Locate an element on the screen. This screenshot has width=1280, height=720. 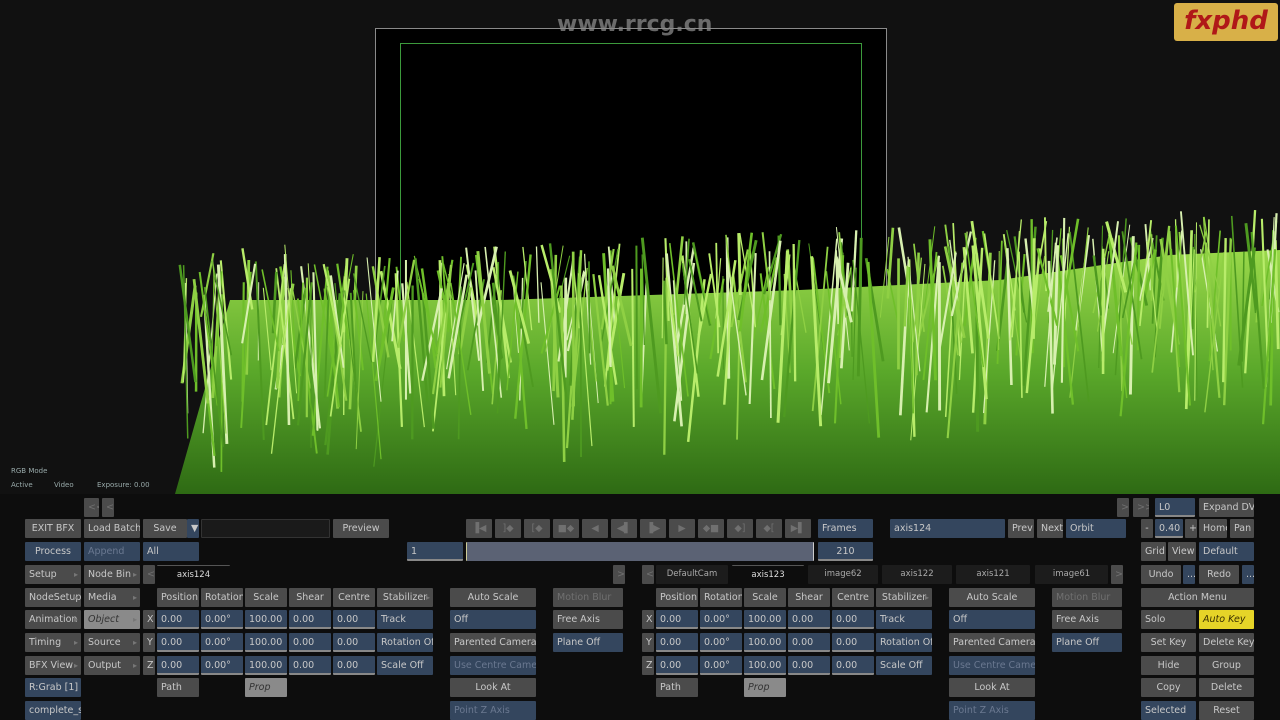
expand-dve-button: Expand DVE is located at coordinates (1226, 507).